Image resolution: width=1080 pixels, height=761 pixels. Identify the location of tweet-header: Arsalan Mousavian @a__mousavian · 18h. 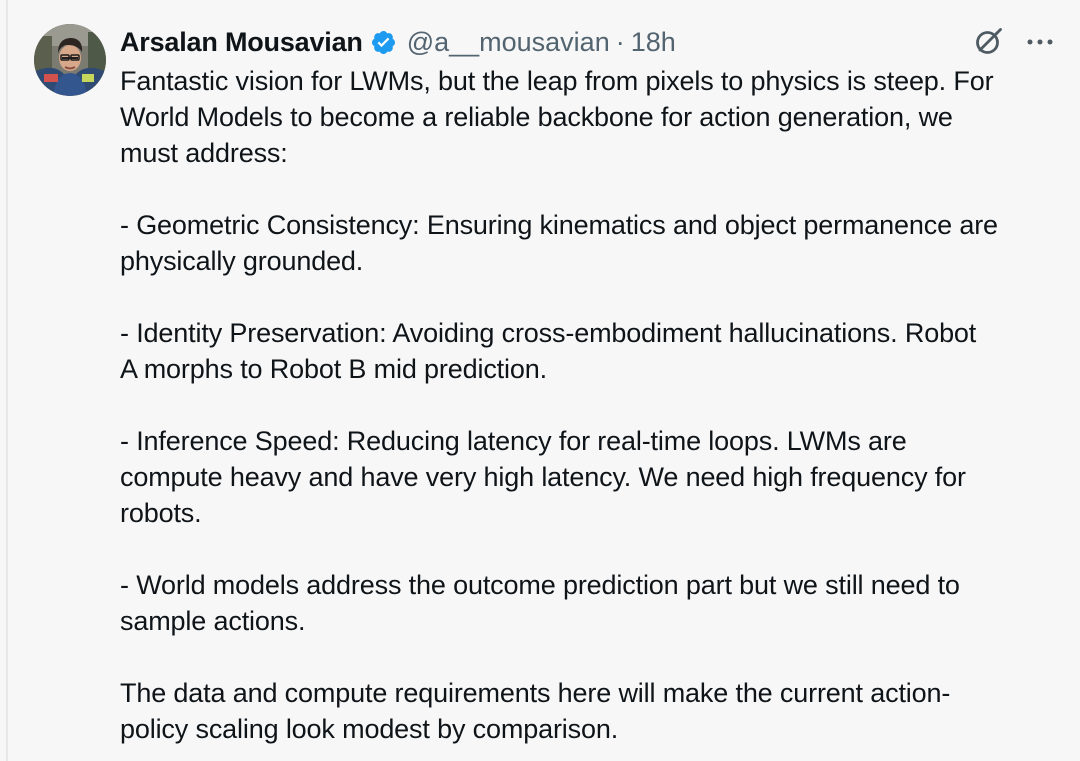
(589, 42).